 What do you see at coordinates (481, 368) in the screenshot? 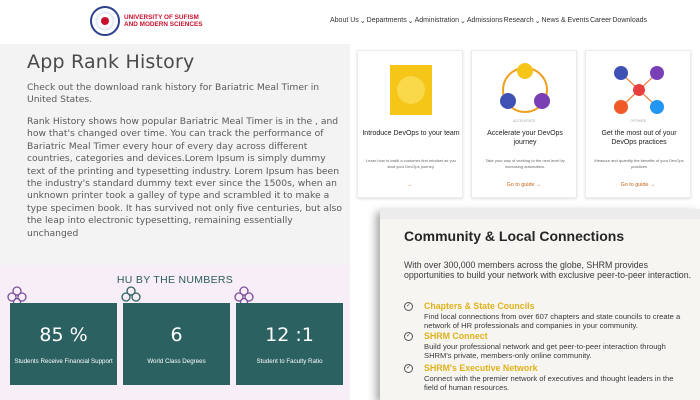
I see `community-item-heading: SHRM's Executive Network` at bounding box center [481, 368].